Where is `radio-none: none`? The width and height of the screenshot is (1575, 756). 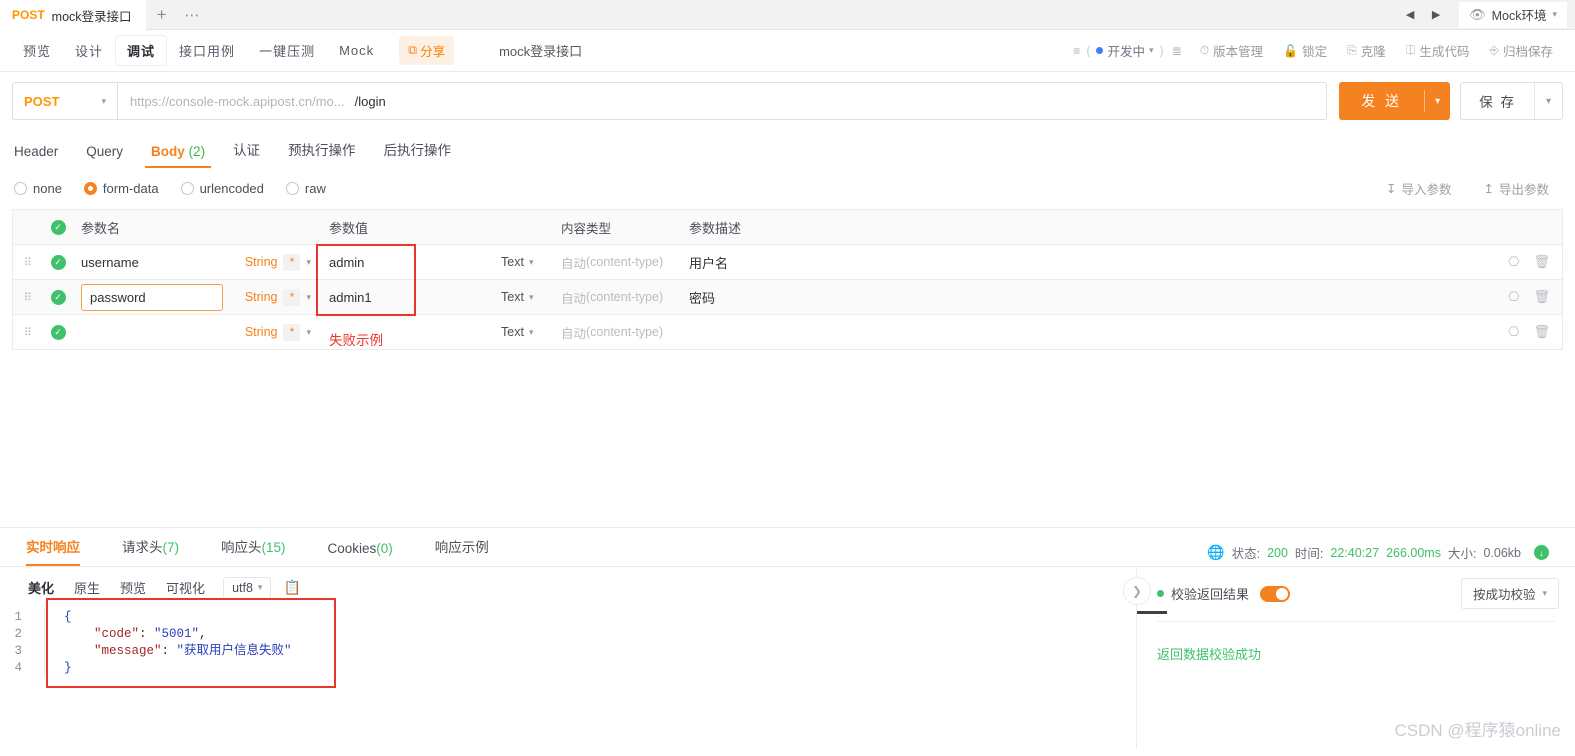
radio-none: none is located at coordinates (38, 188).